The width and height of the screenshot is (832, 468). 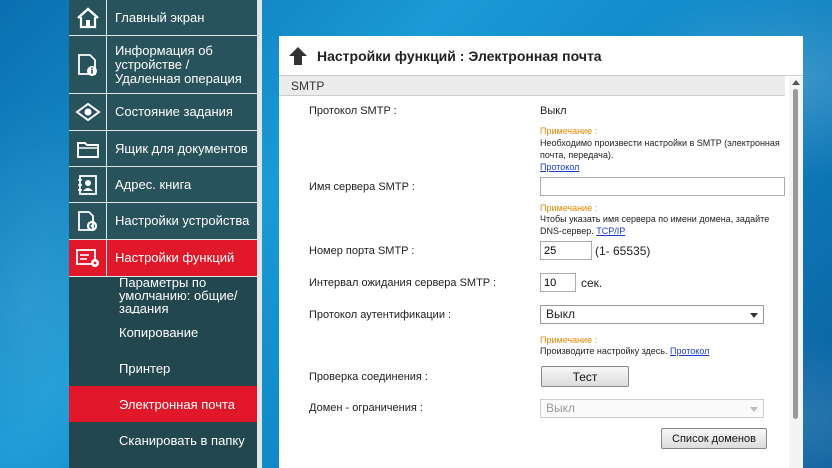 What do you see at coordinates (714, 438) in the screenshot?
I see `domain-list-button: Список доменов` at bounding box center [714, 438].